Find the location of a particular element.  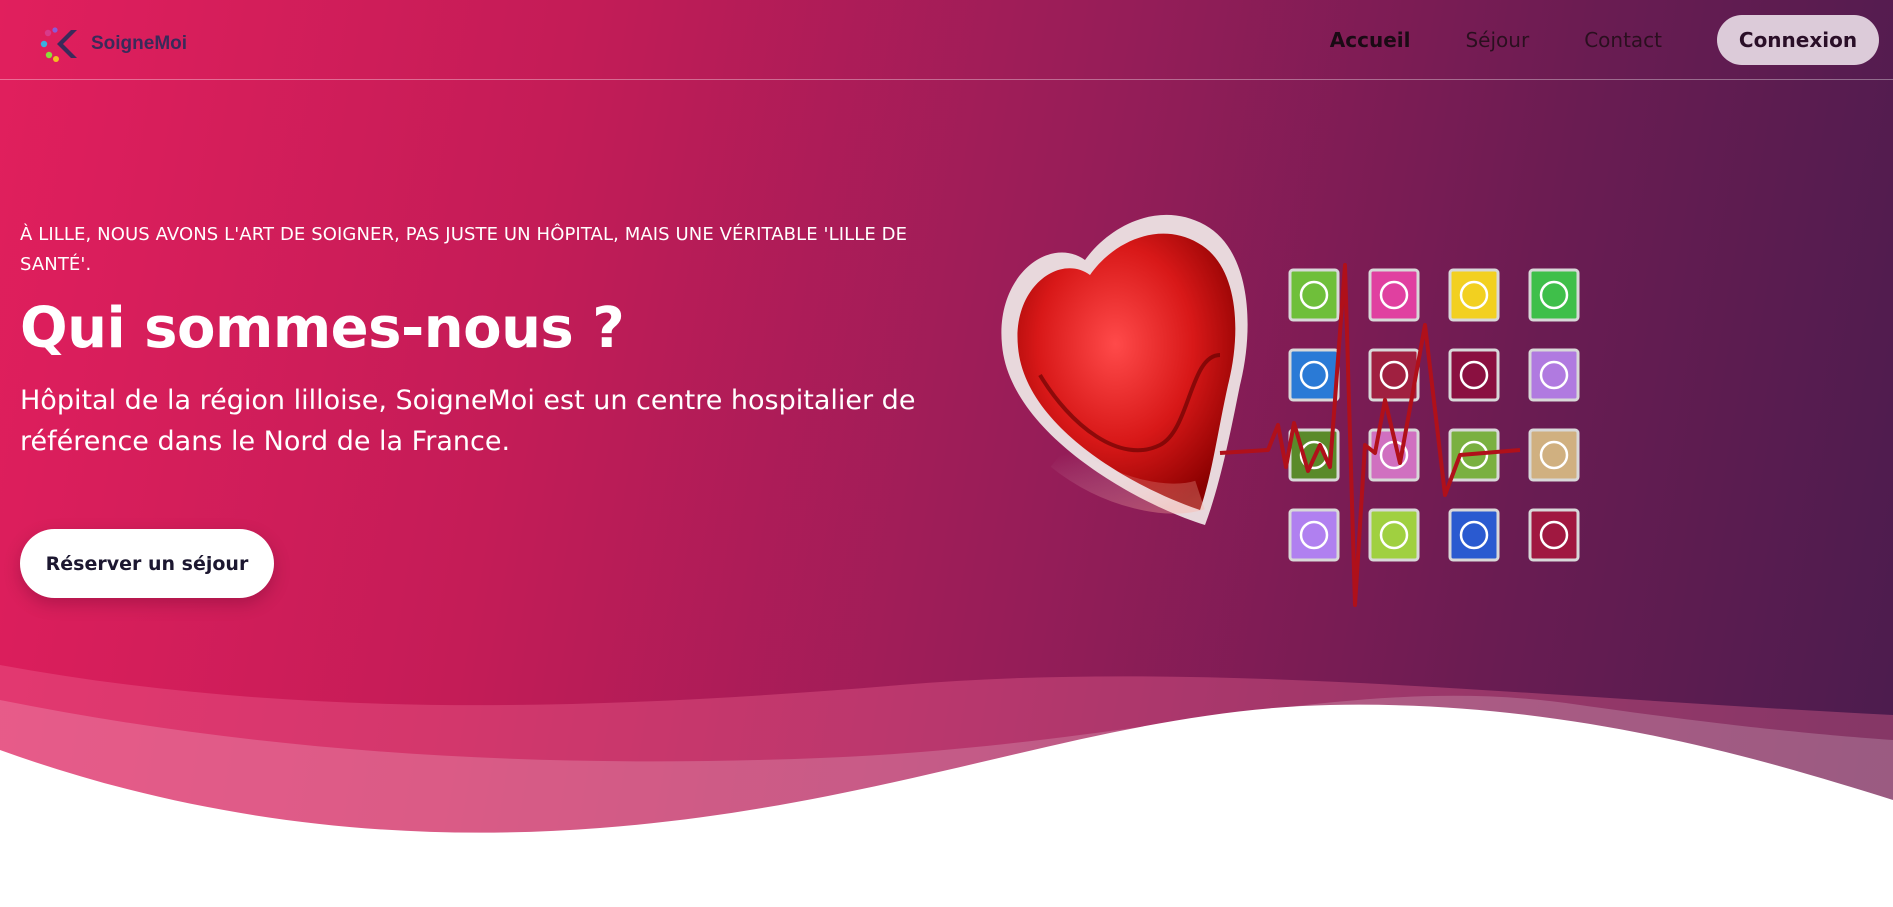

logo: SoigneMoi is located at coordinates (113, 44).